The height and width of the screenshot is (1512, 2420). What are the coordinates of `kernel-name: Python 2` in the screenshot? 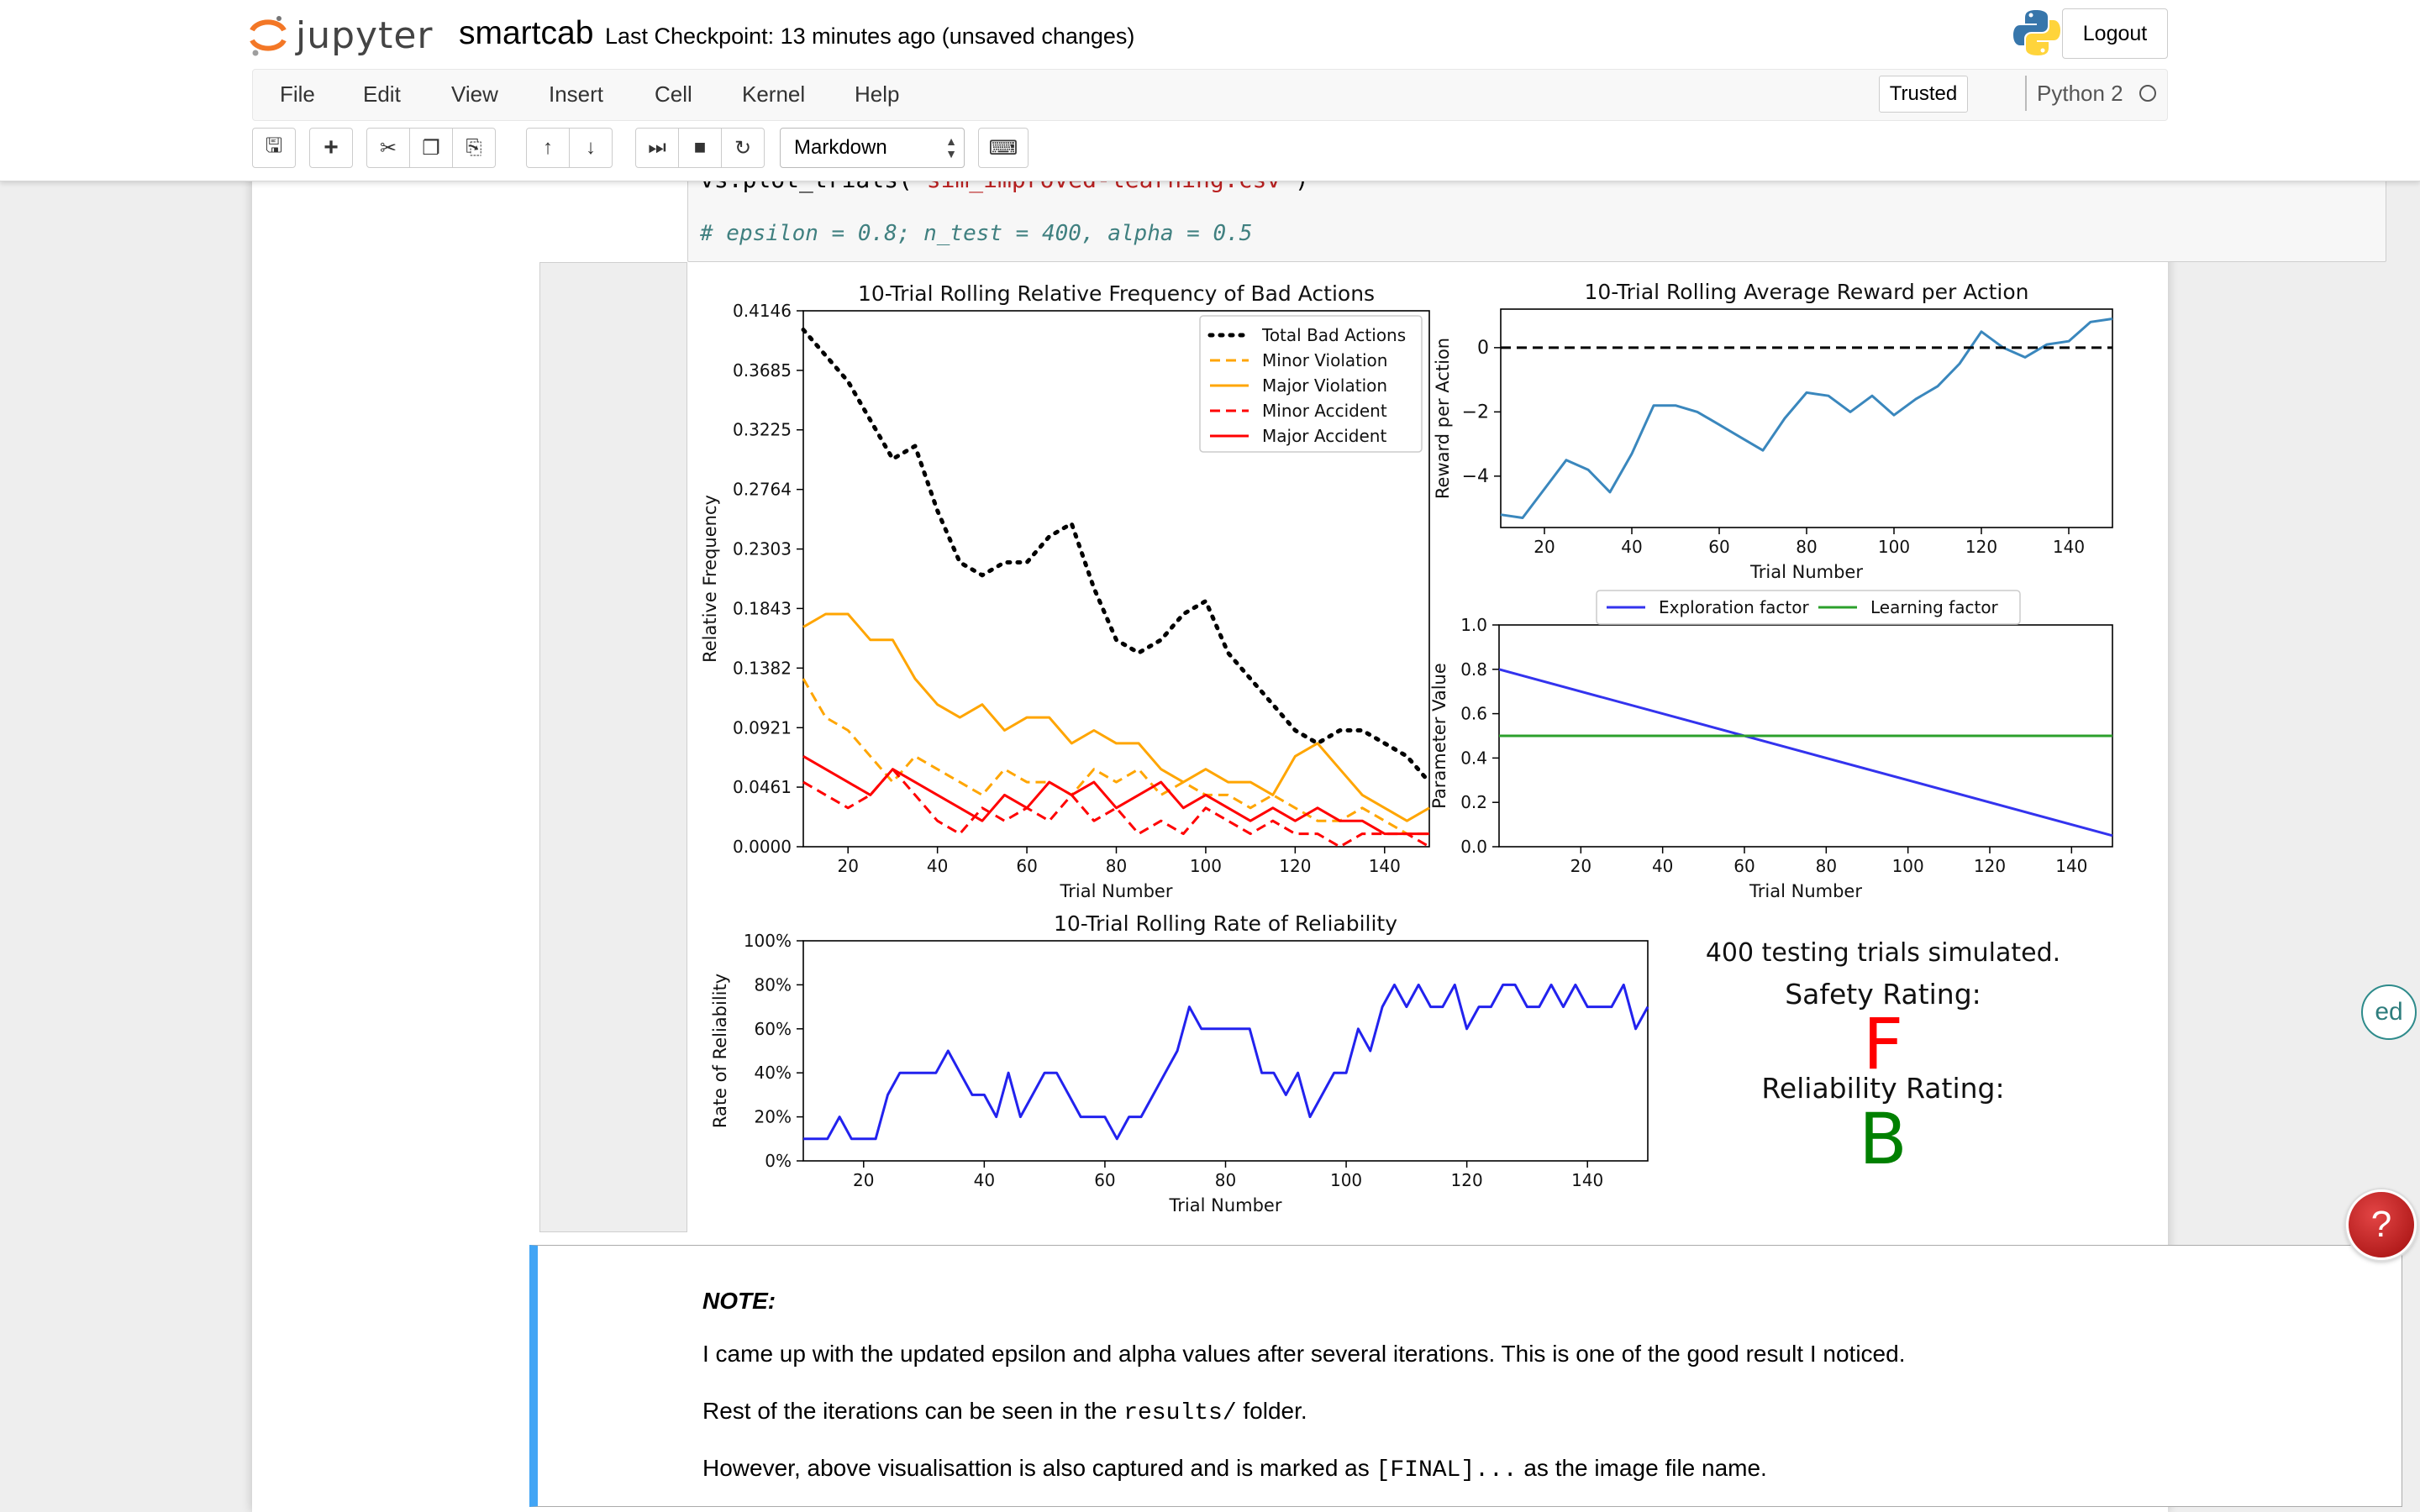 It's located at (2080, 94).